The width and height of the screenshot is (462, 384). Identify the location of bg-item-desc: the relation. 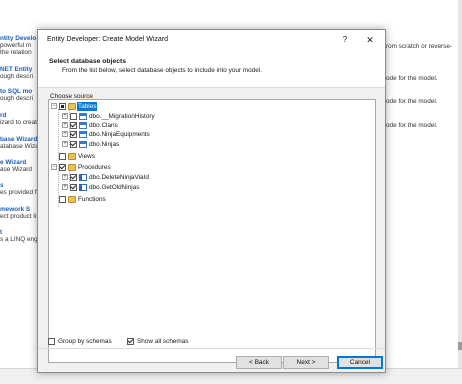
(16, 52).